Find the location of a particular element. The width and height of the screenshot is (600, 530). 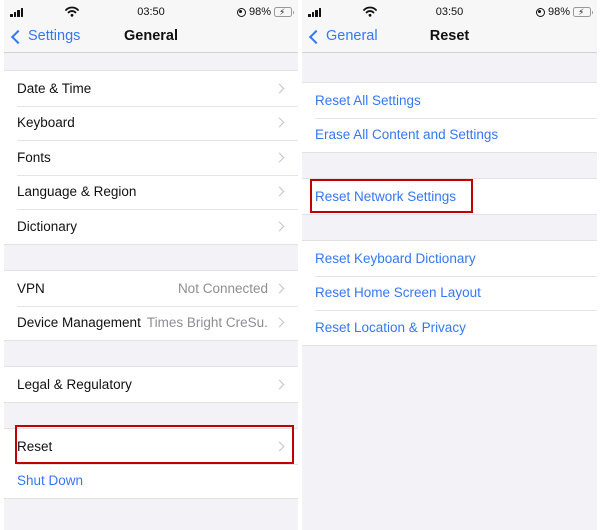

settings-group-reset: Reset Shut Down is located at coordinates (151, 463).